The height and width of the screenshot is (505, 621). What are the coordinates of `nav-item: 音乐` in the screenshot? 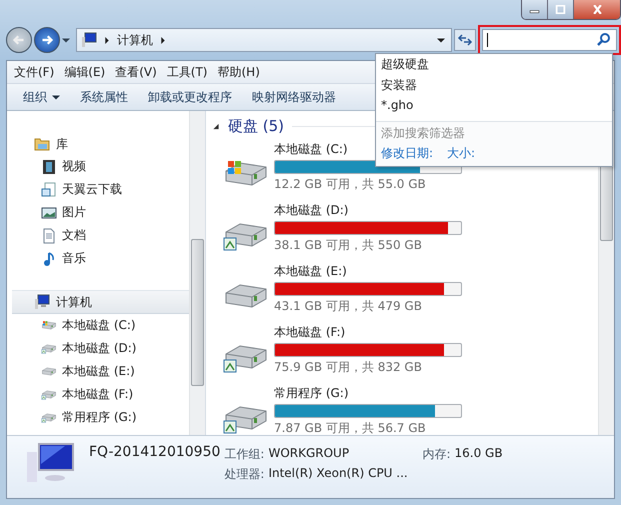 It's located at (98, 258).